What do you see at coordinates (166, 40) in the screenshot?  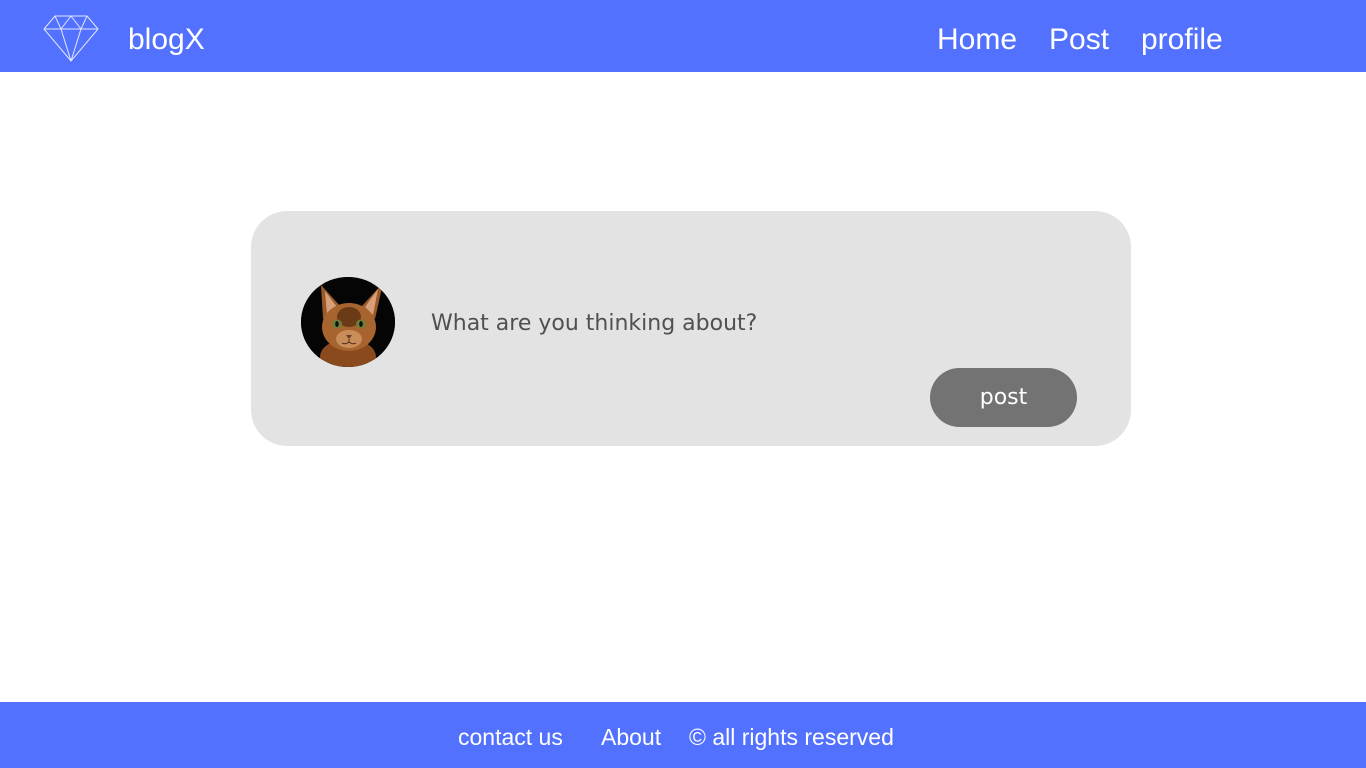 I see `brand-logo-text: blogX` at bounding box center [166, 40].